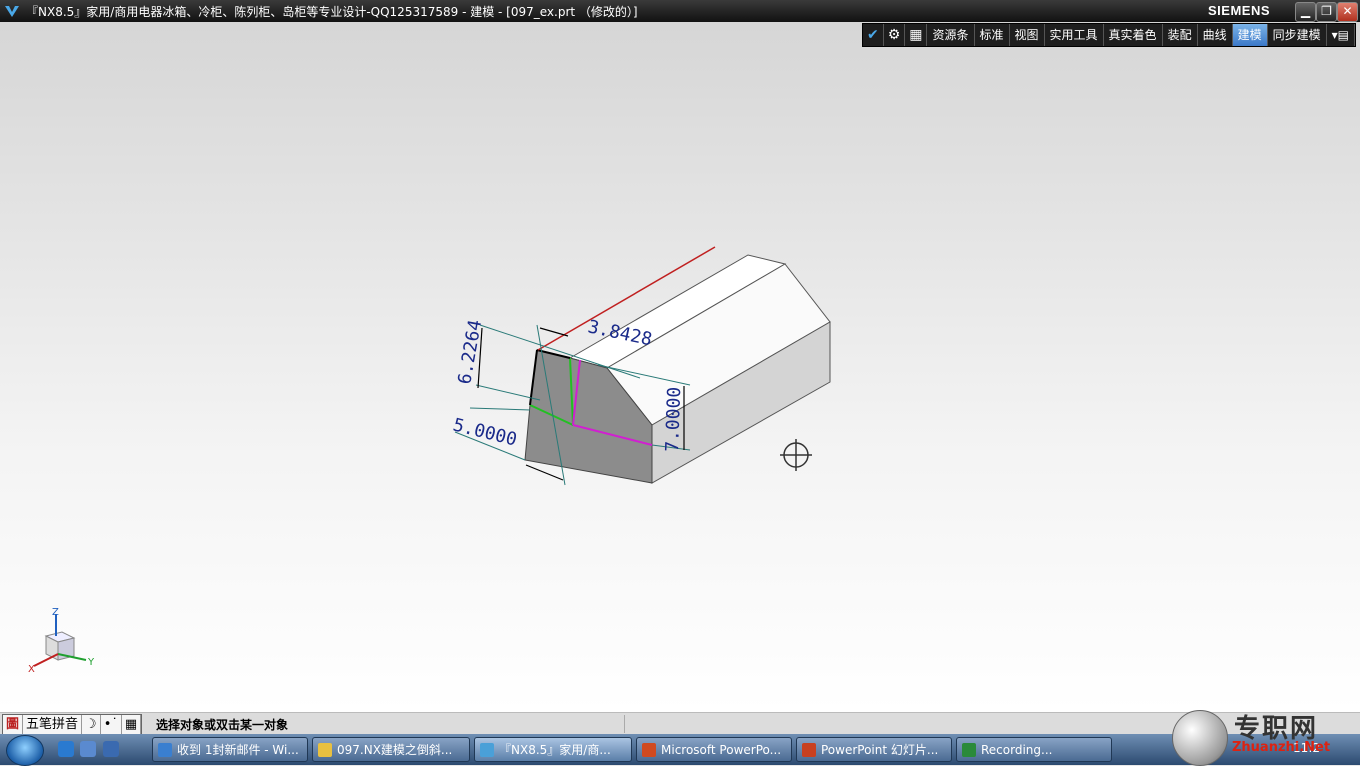 This screenshot has width=1360, height=766. Describe the element at coordinates (91, 662) in the screenshot. I see `triad-y-label: Y` at that location.